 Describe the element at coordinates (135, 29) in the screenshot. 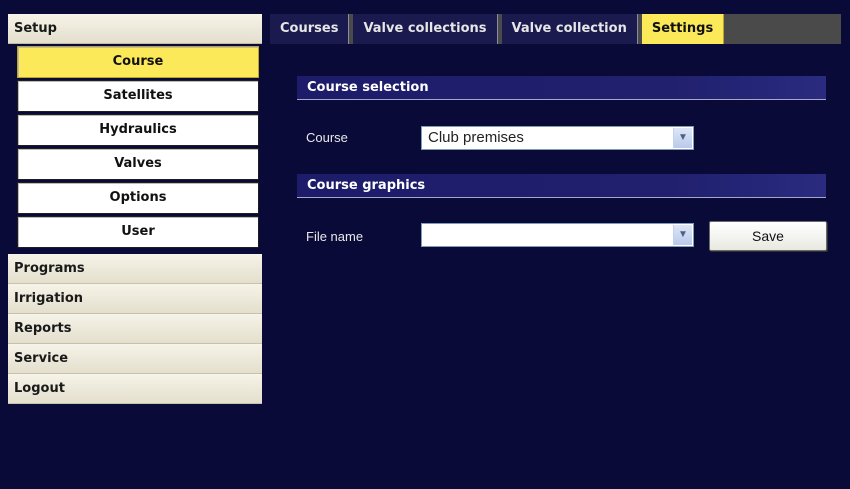

I see `sidebar-header-setup: Setup` at that location.